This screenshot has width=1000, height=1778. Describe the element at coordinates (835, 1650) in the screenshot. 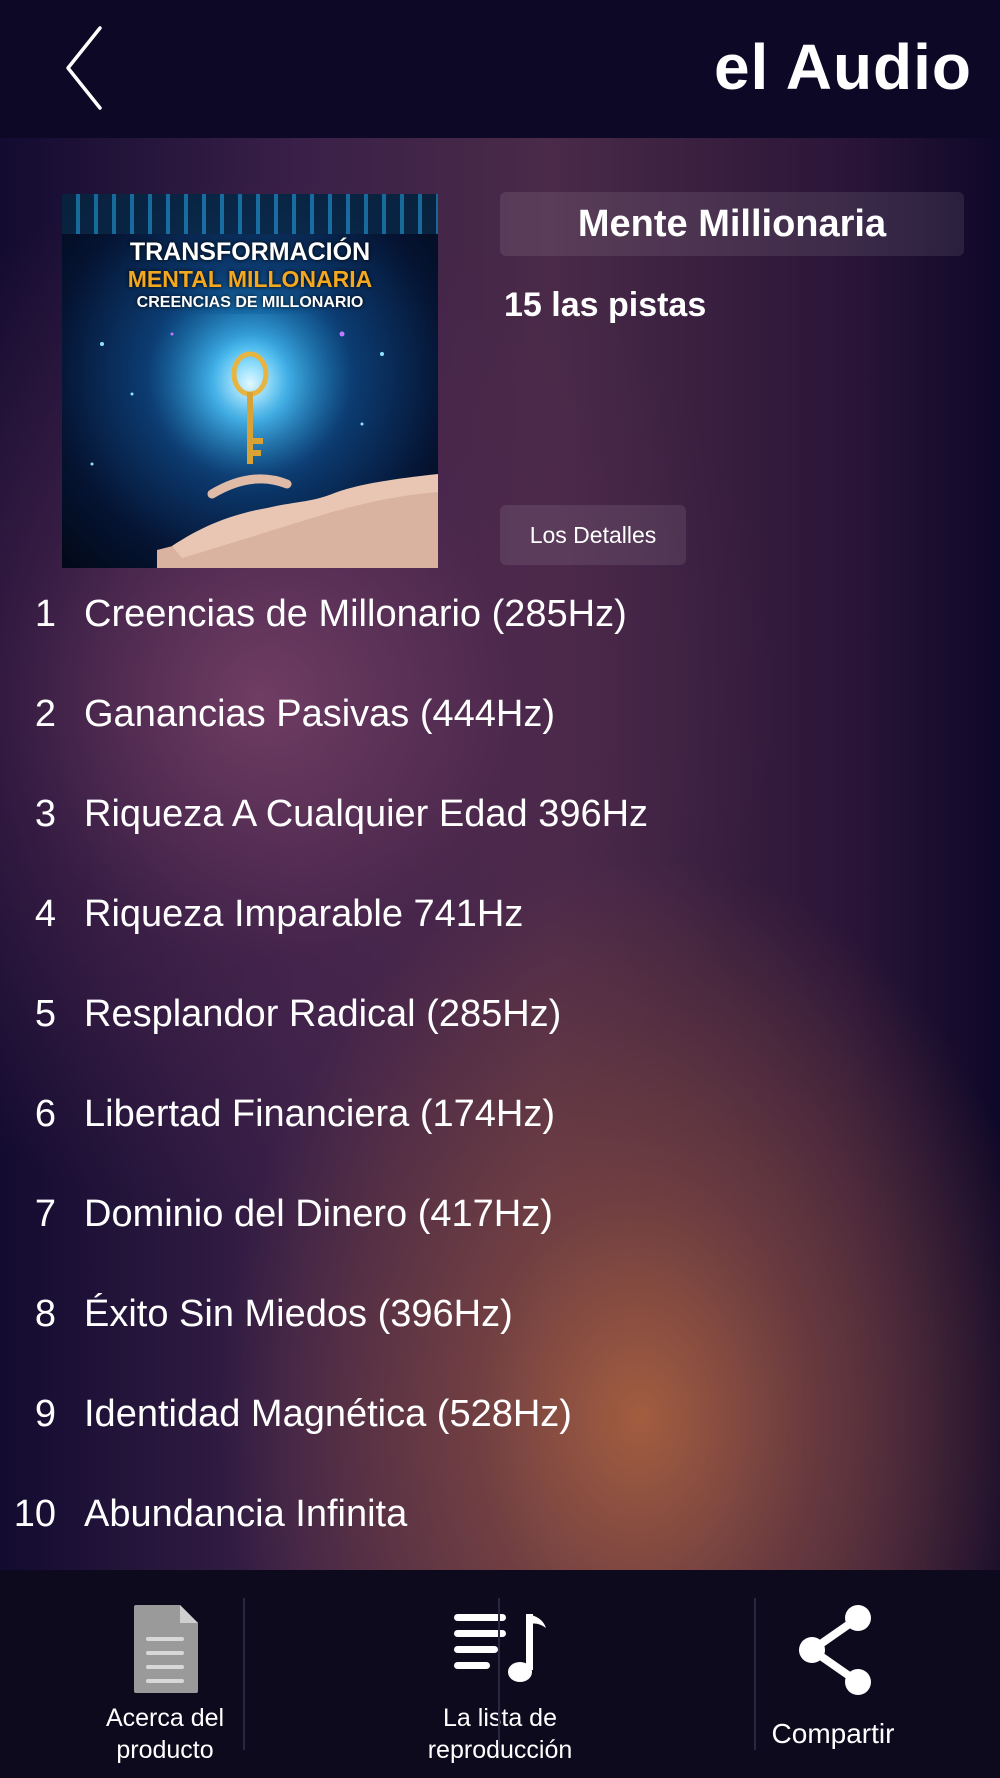

I see `share-icon` at that location.